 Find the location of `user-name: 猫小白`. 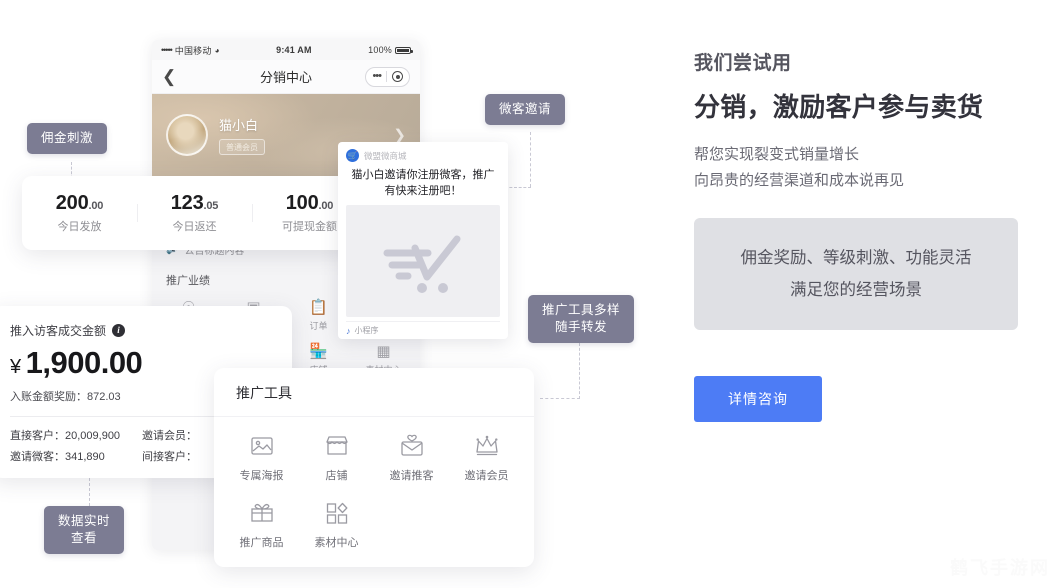

user-name: 猫小白 is located at coordinates (239, 125).